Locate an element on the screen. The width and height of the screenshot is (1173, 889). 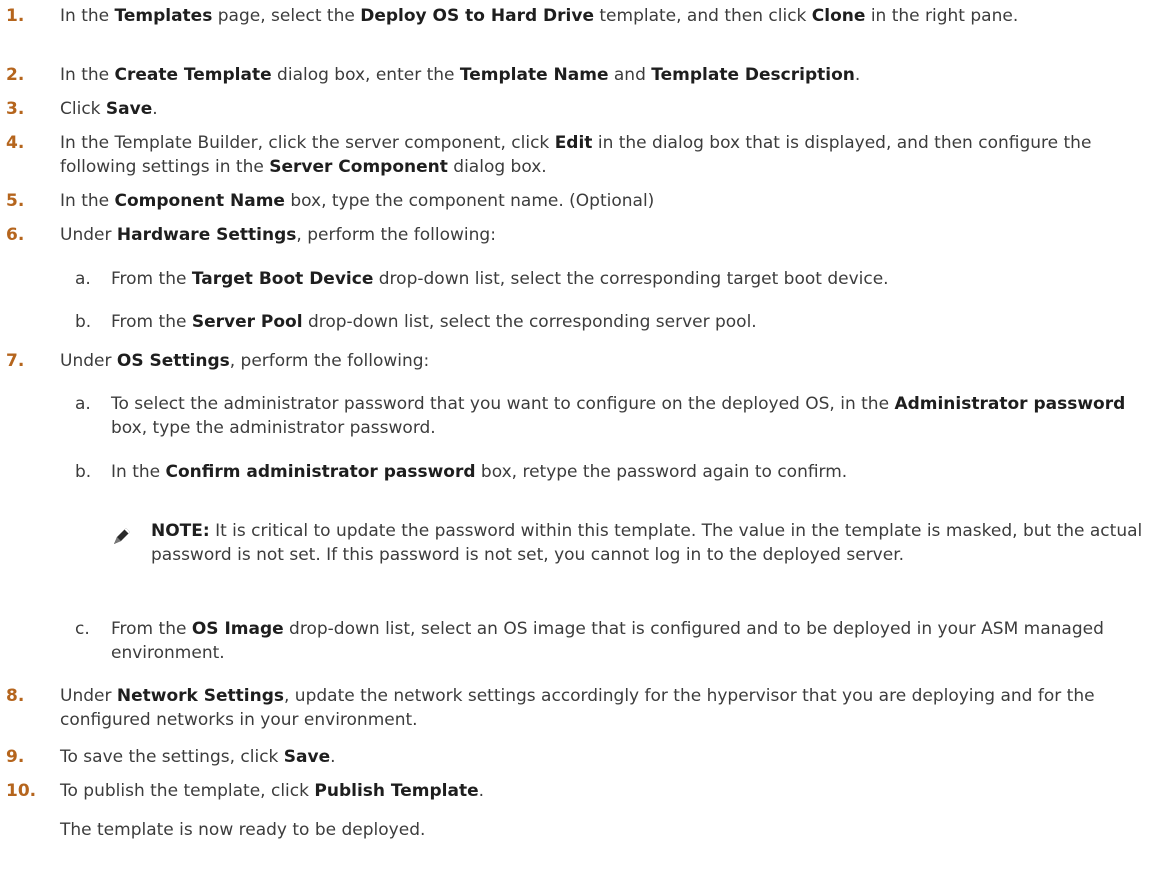
bold-term: Hardware Settings is located at coordinates (206, 235).